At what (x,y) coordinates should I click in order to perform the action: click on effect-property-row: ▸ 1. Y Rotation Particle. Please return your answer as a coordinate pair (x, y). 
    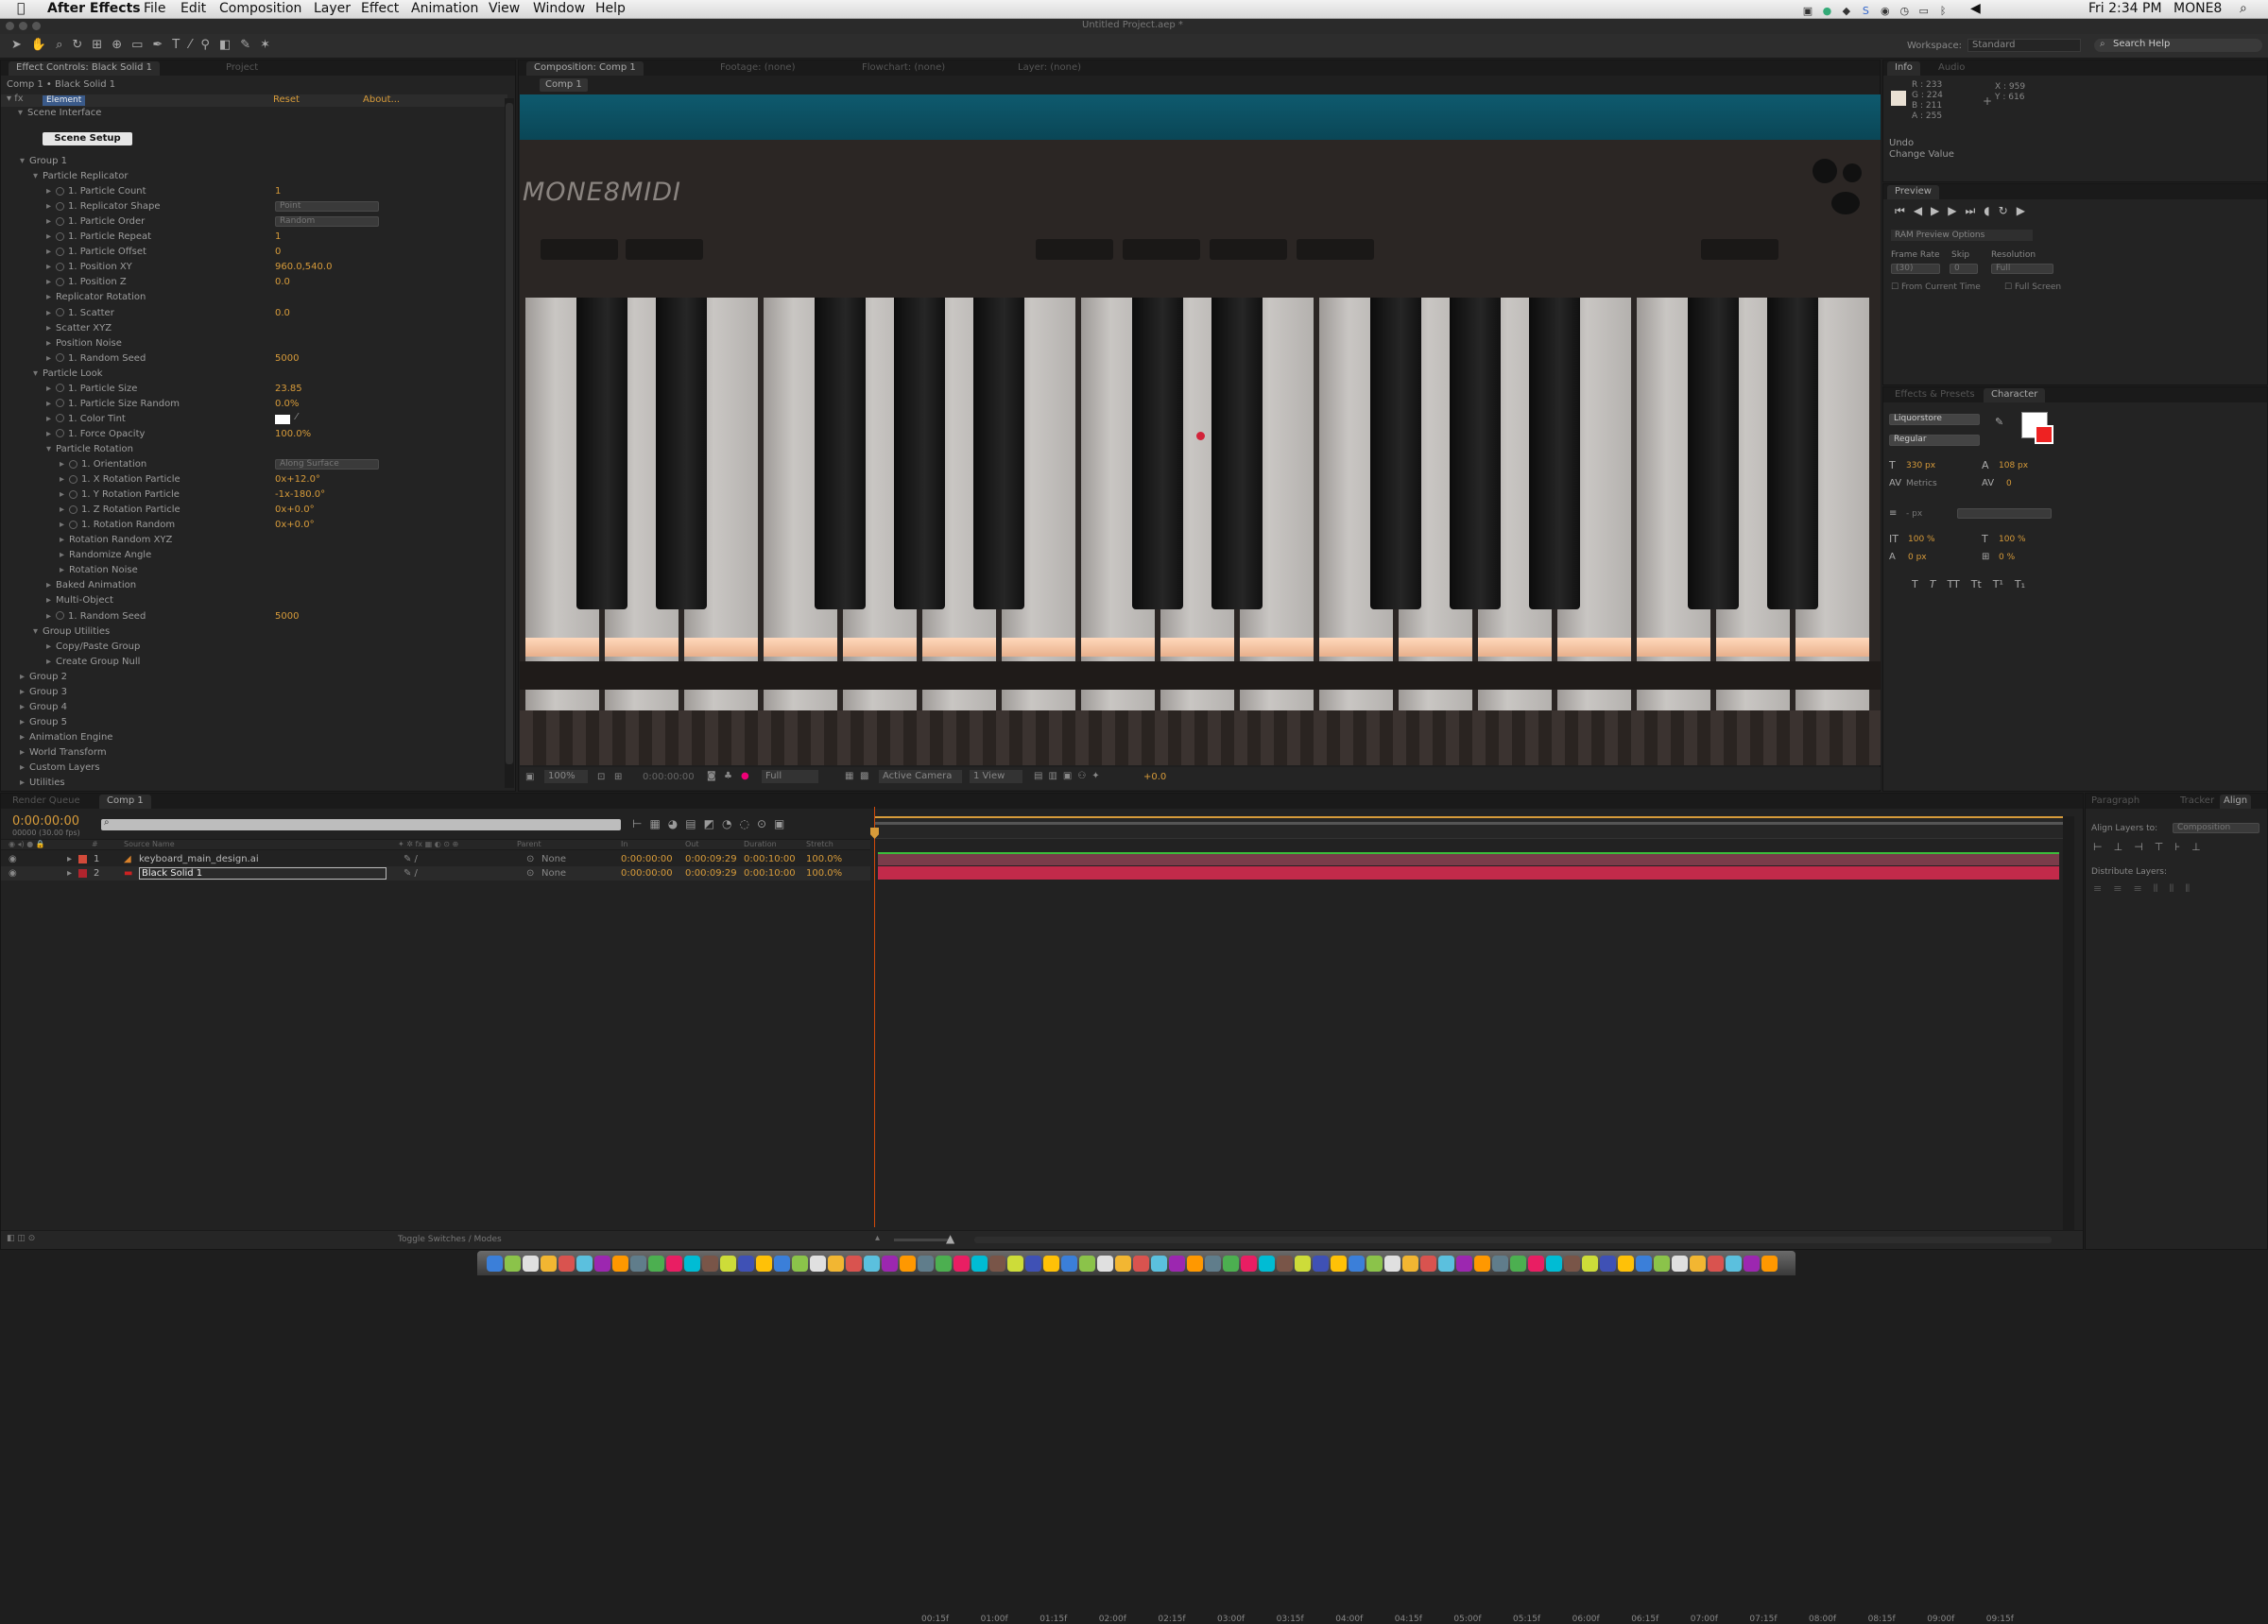
    Looking at the image, I should click on (120, 495).